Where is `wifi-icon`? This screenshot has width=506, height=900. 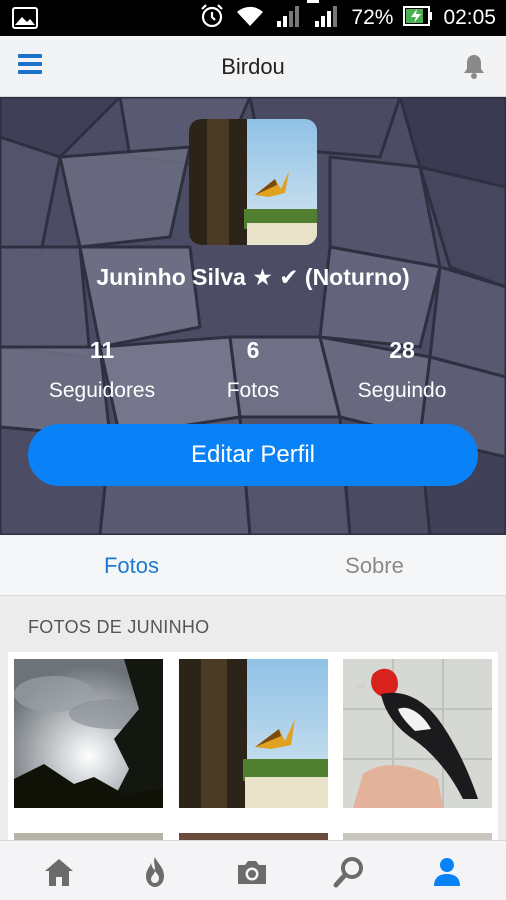
wifi-icon is located at coordinates (250, 18).